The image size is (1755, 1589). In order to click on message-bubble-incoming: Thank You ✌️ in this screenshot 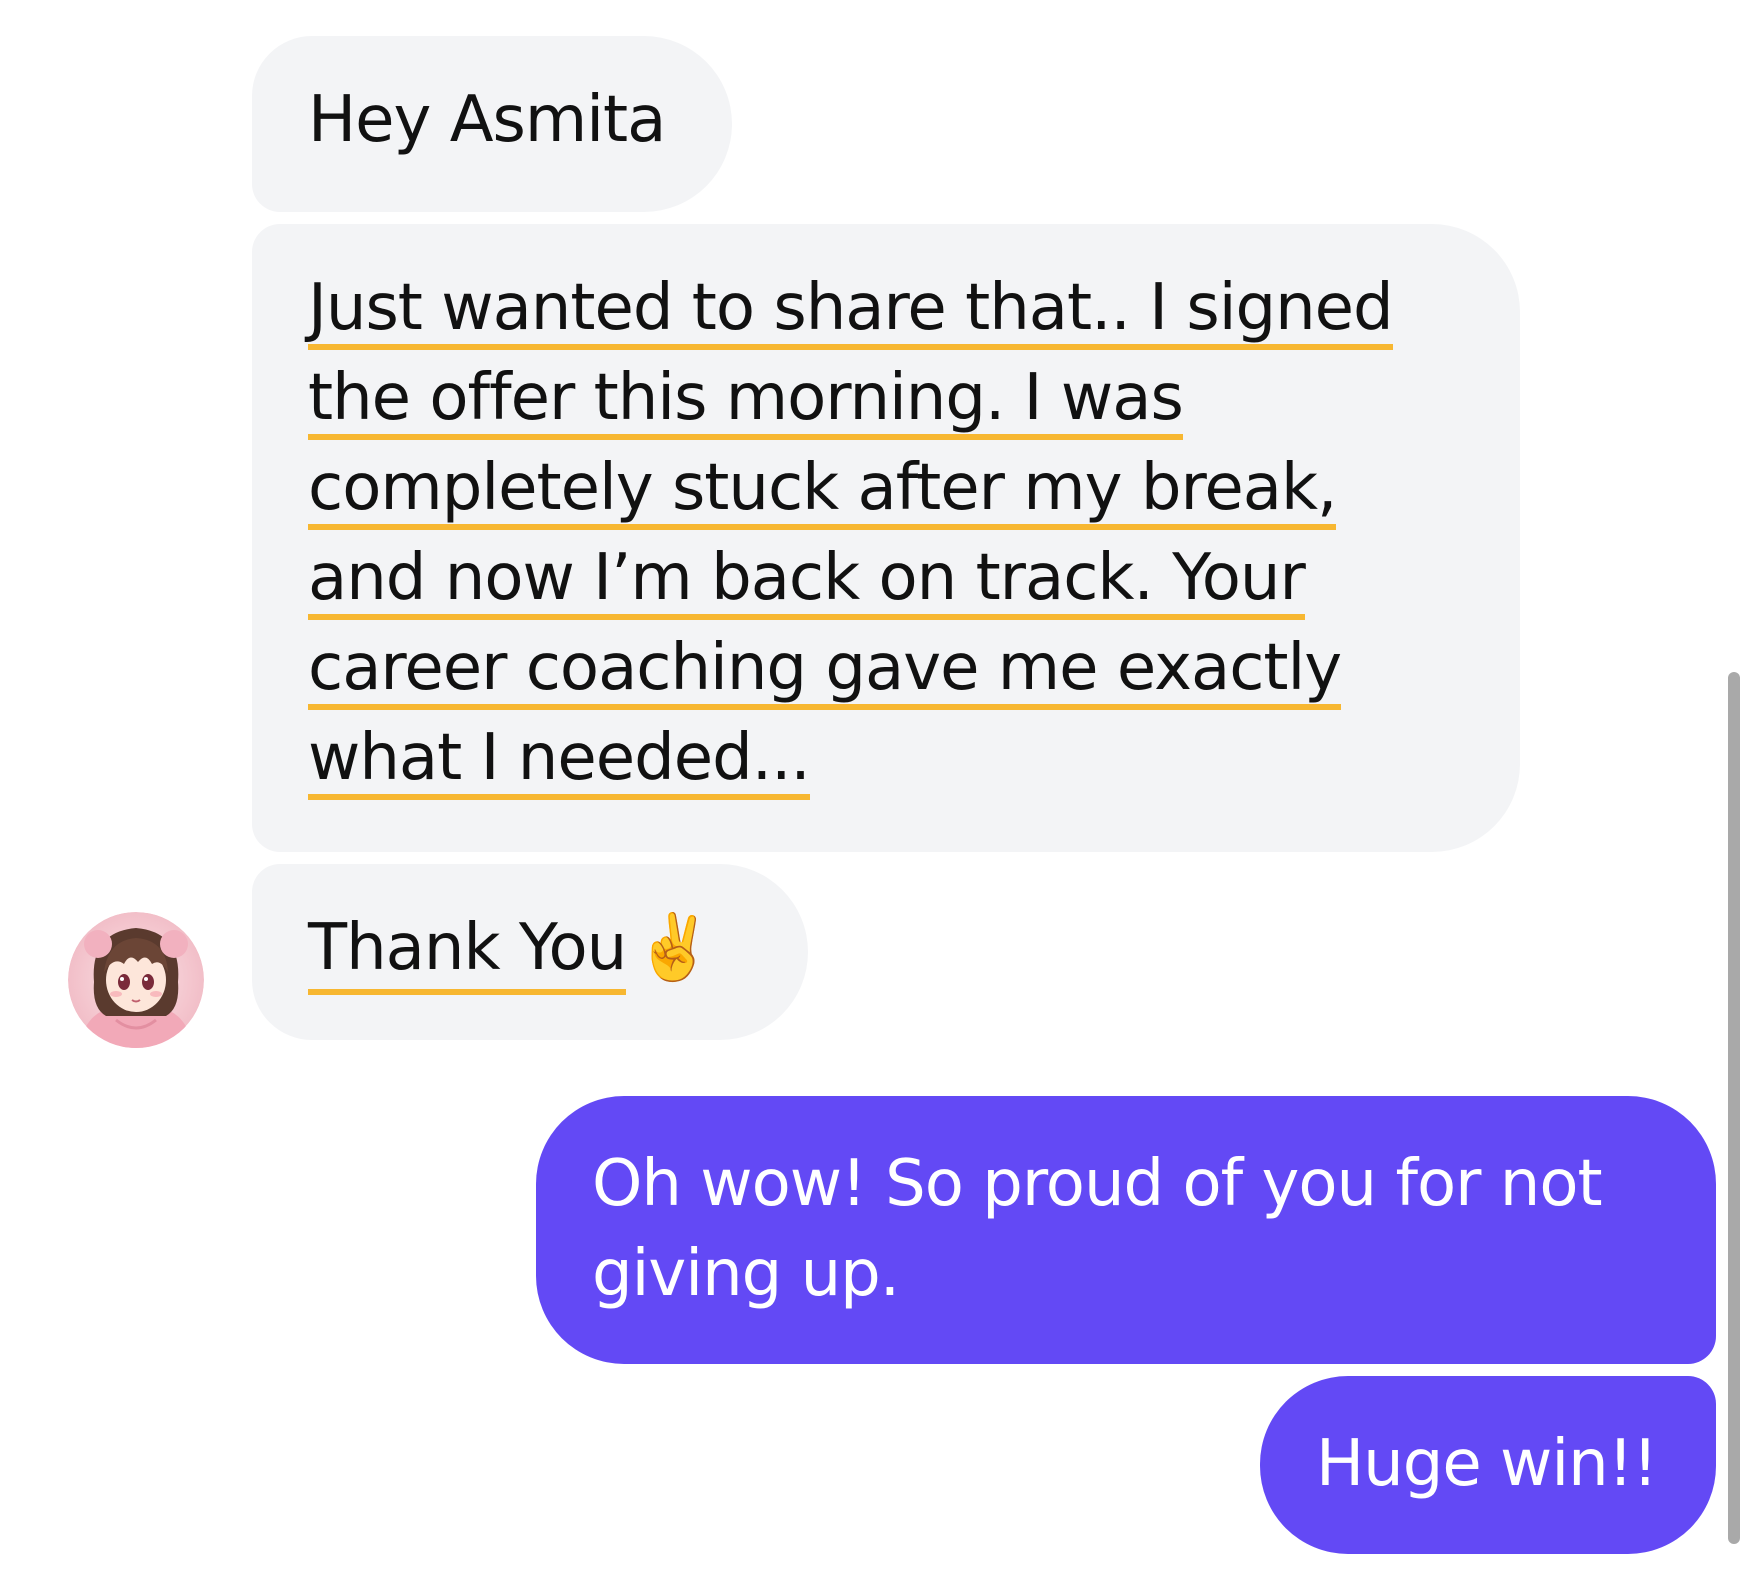, I will do `click(530, 952)`.